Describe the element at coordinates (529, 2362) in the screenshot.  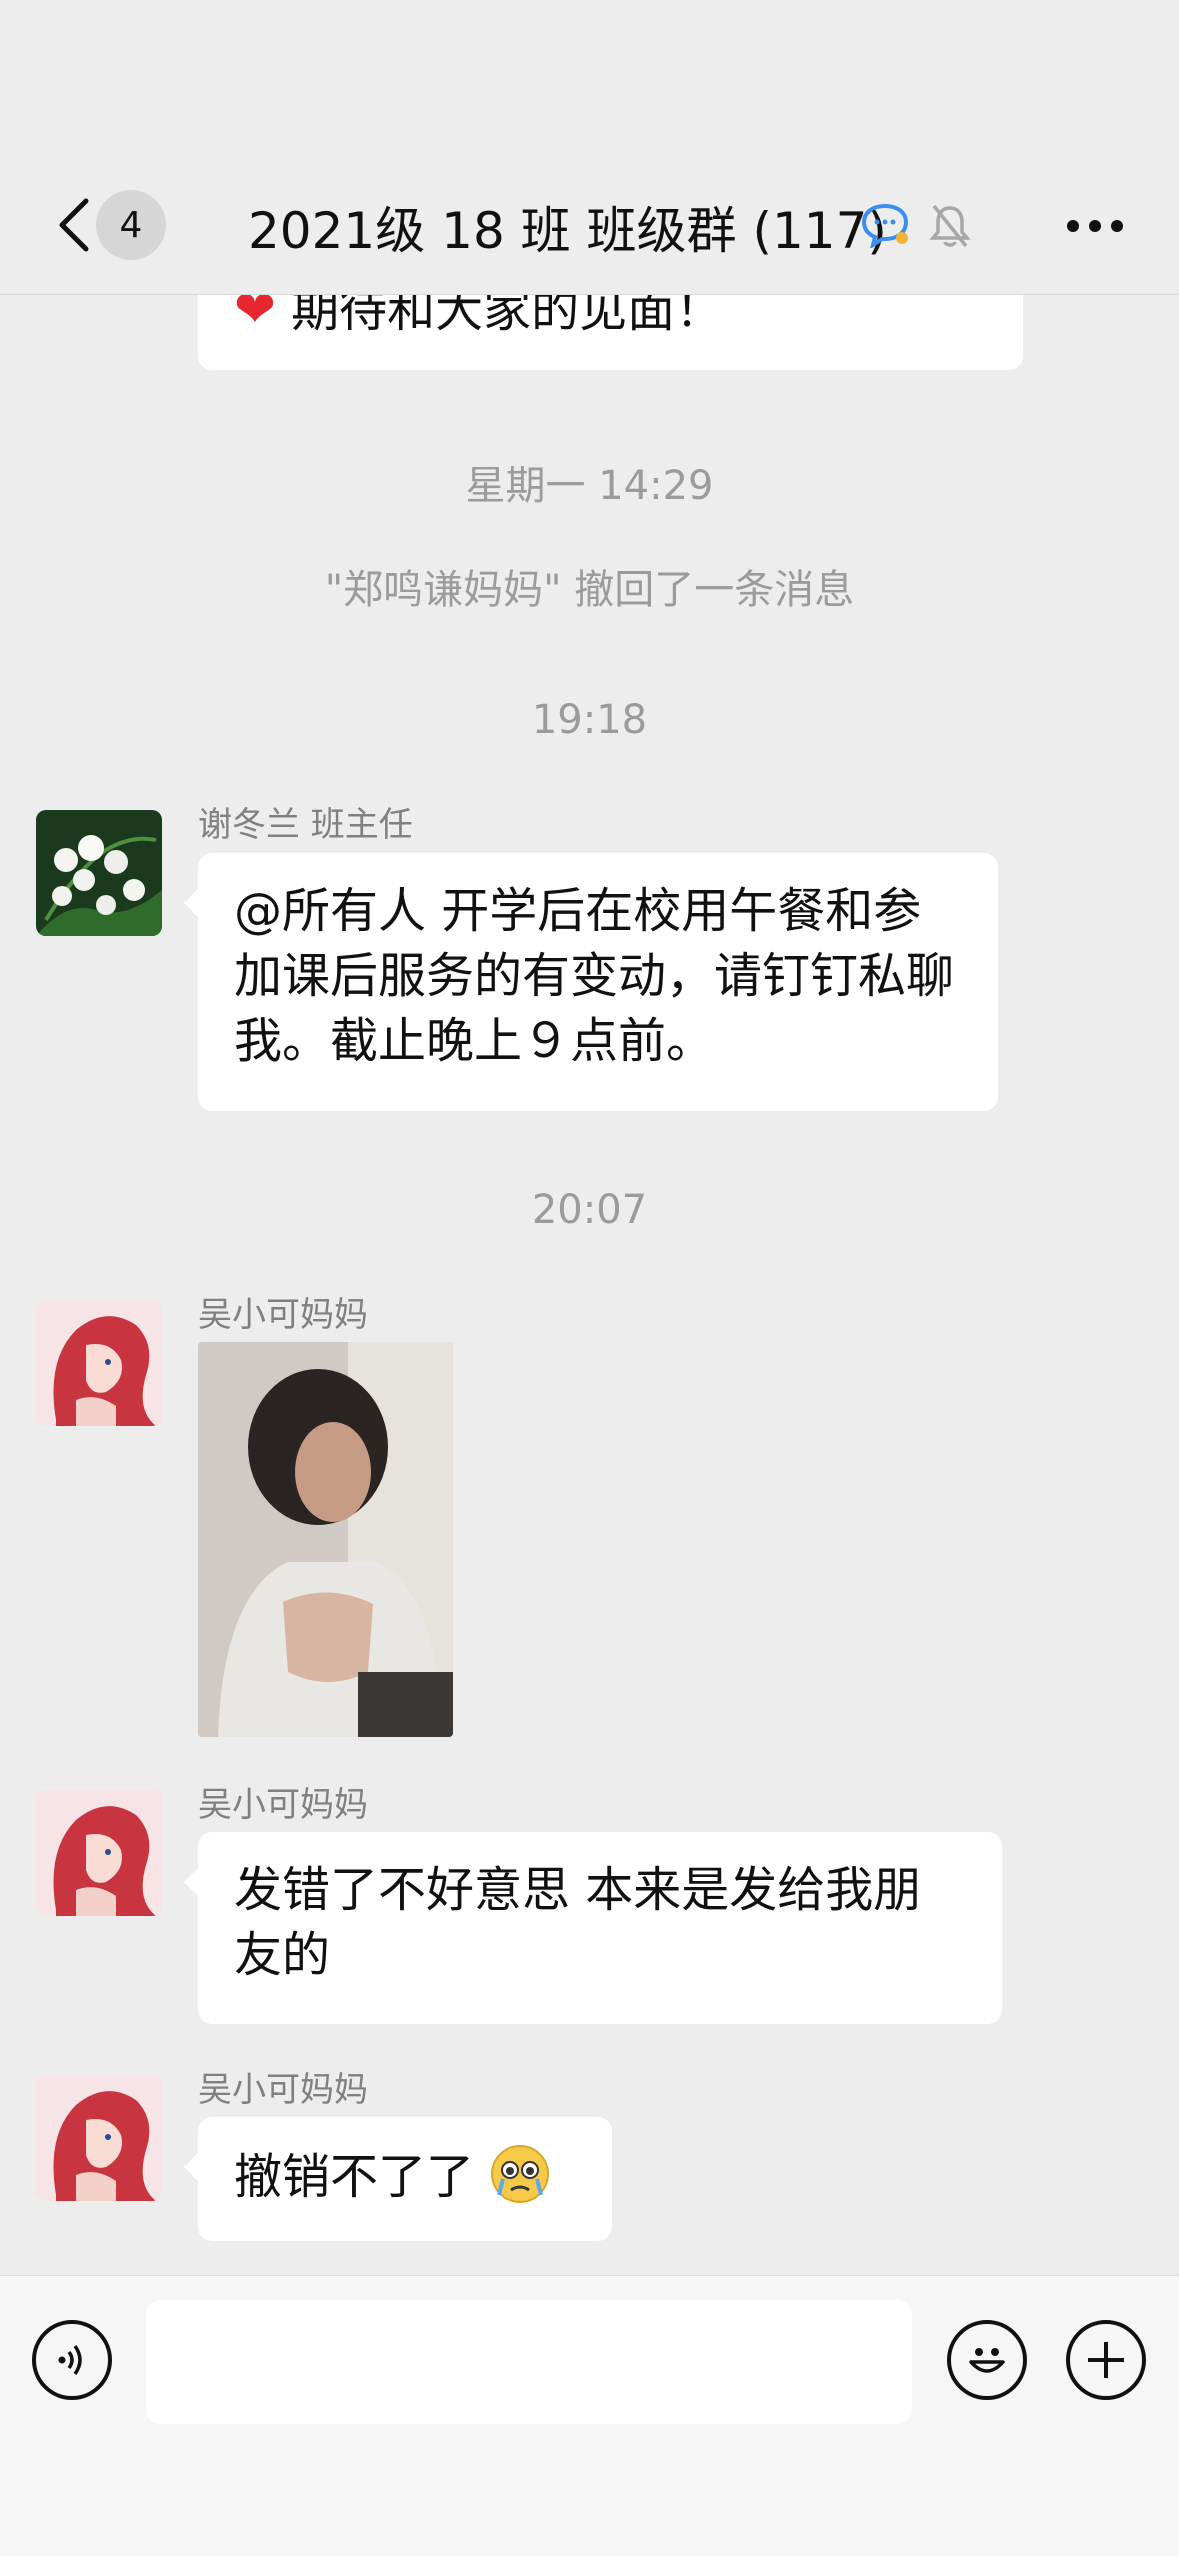
I see `message-input` at that location.